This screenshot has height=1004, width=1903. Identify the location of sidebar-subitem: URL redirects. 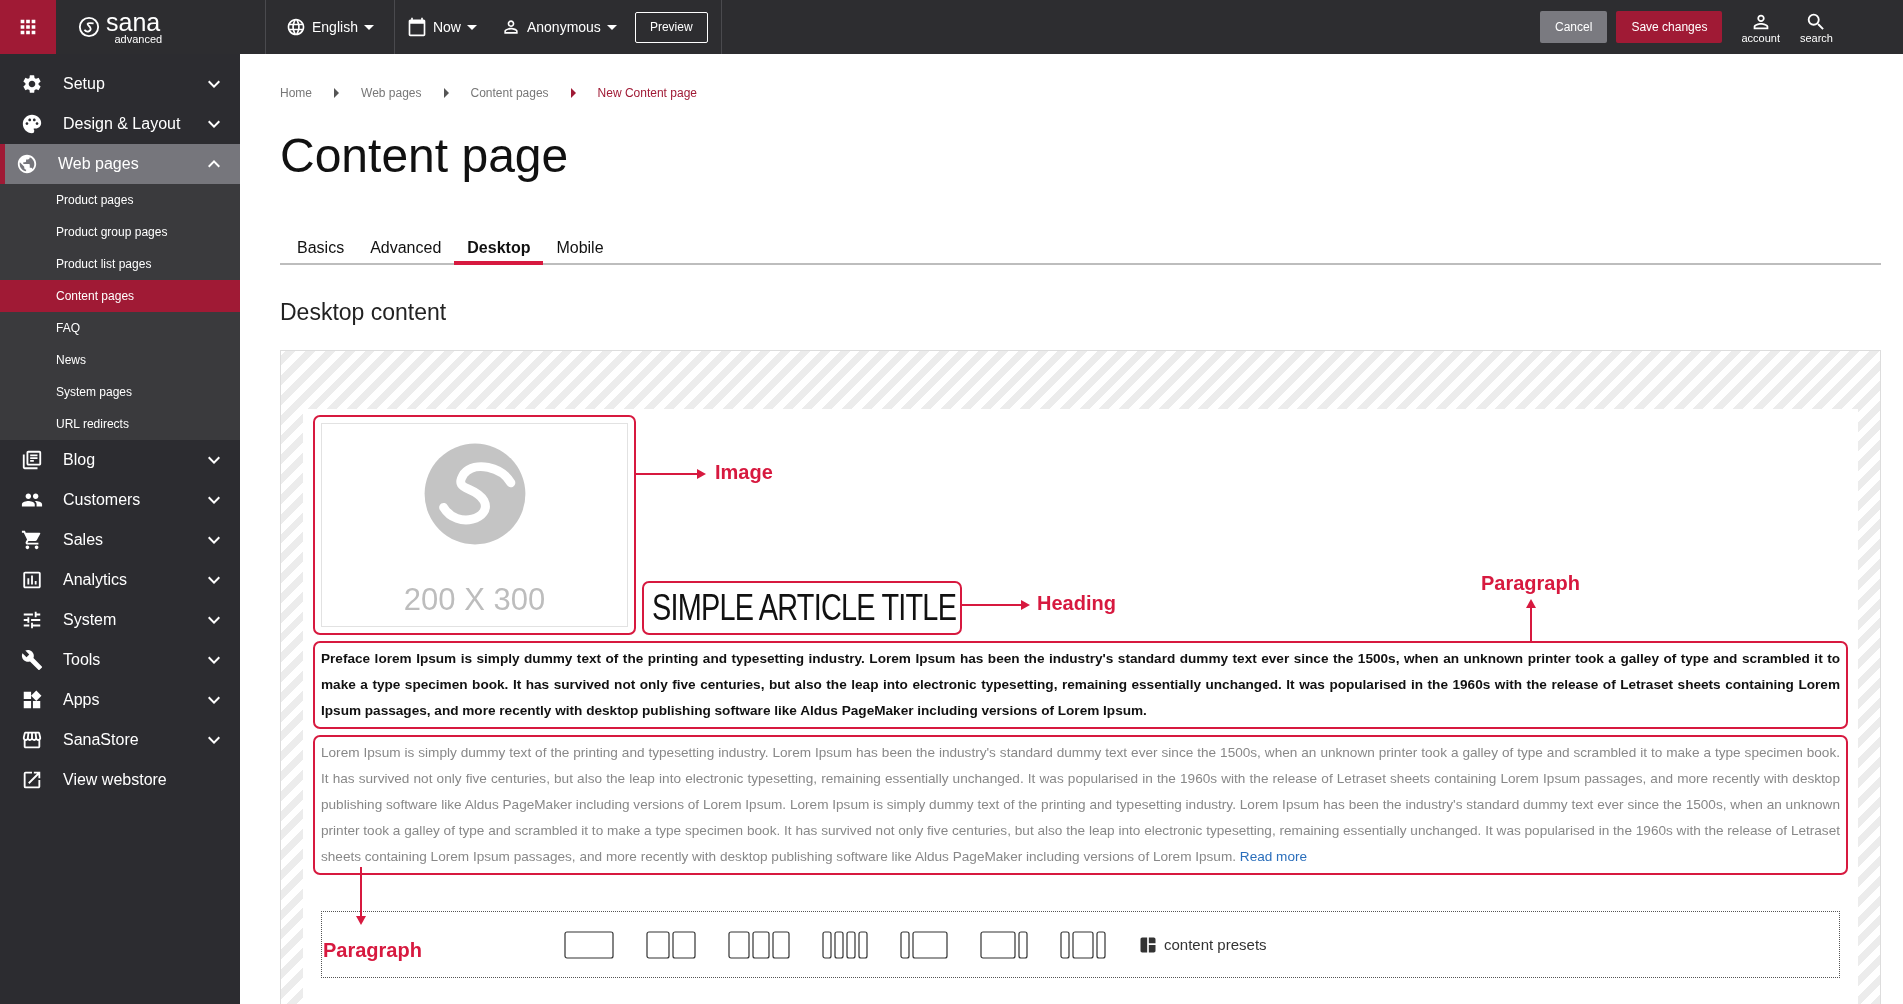
(120, 424).